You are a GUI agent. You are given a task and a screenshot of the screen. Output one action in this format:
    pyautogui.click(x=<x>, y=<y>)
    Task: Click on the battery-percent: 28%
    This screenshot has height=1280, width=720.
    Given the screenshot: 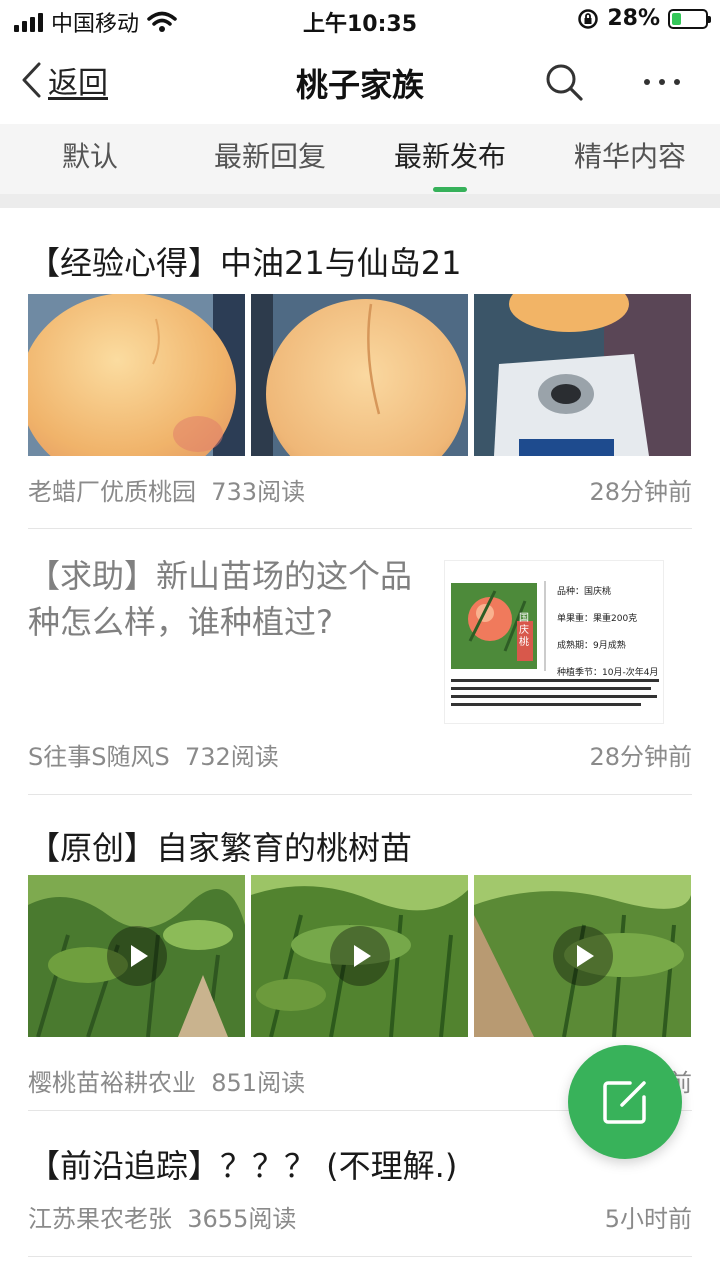 What is the action you would take?
    pyautogui.click(x=633, y=18)
    